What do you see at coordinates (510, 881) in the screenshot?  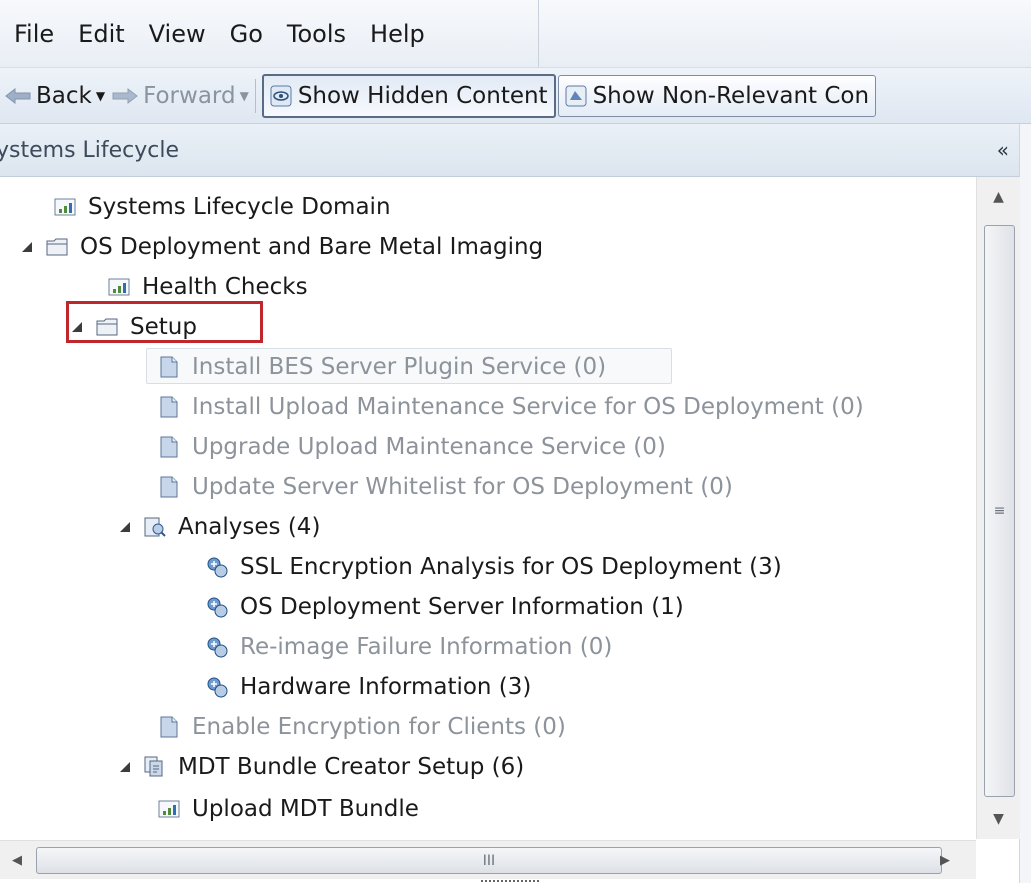 I see `resize-grip` at bounding box center [510, 881].